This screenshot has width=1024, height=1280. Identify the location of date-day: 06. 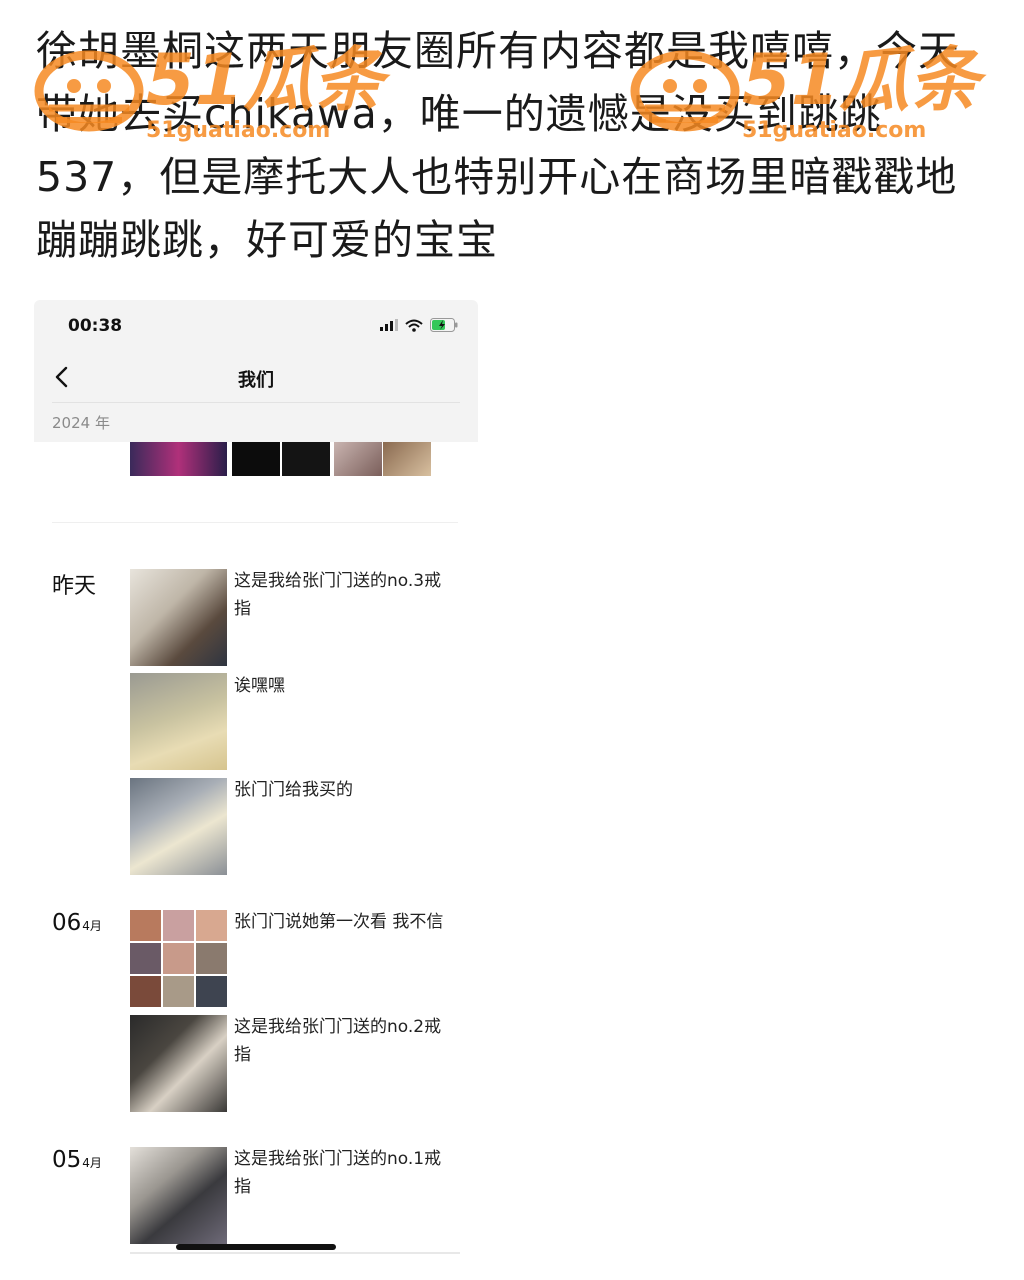
(67, 923).